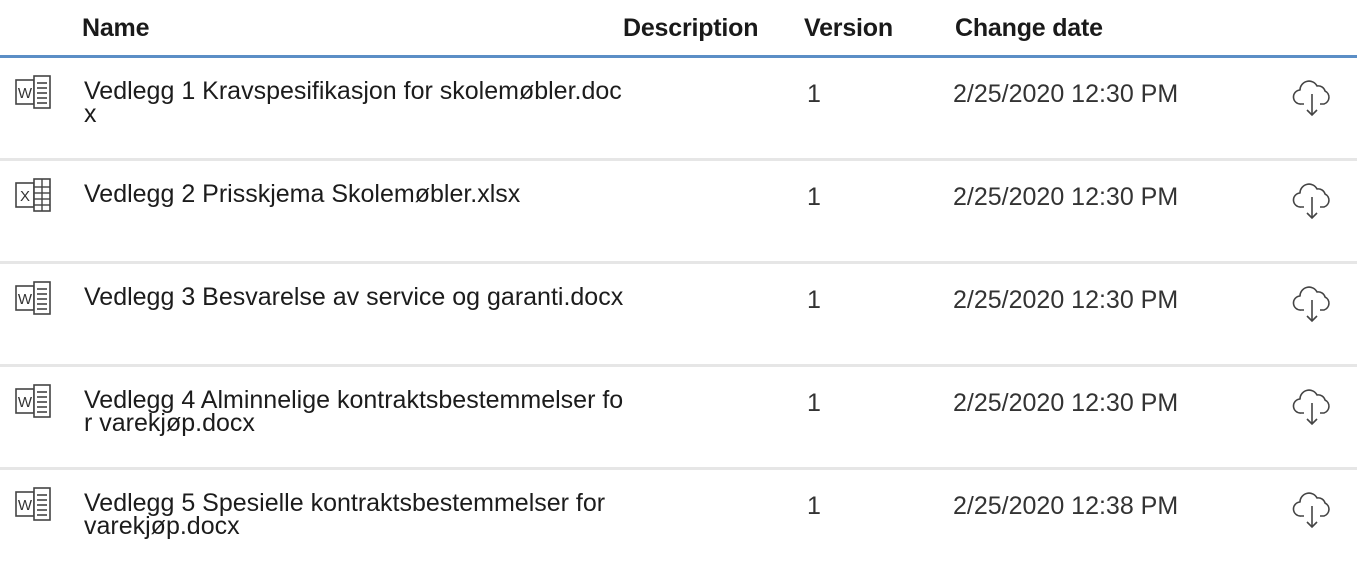  I want to click on svg-text: X, so click(25, 196).